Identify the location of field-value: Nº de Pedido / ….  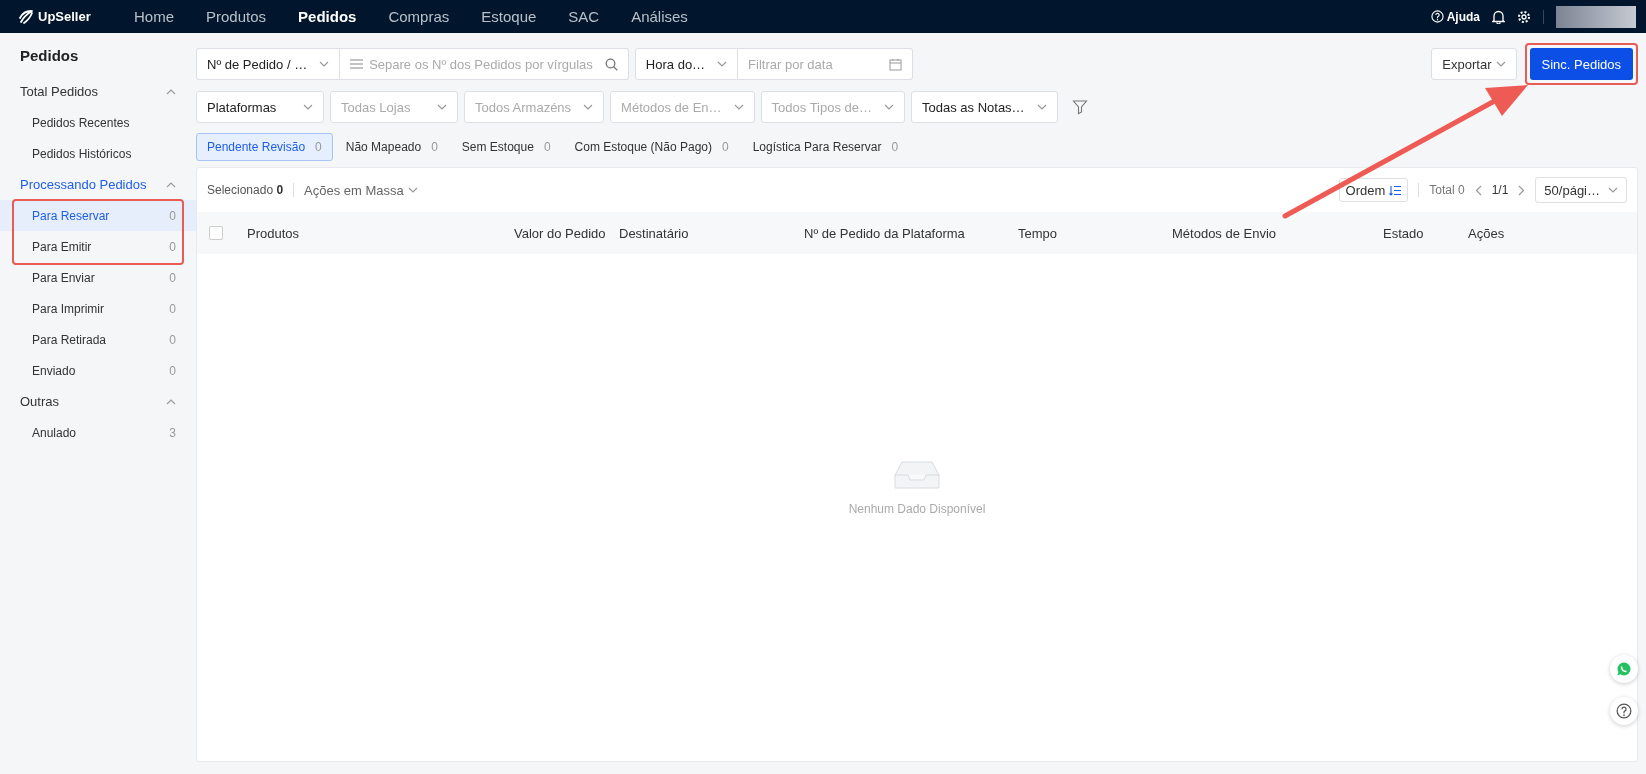
(257, 64).